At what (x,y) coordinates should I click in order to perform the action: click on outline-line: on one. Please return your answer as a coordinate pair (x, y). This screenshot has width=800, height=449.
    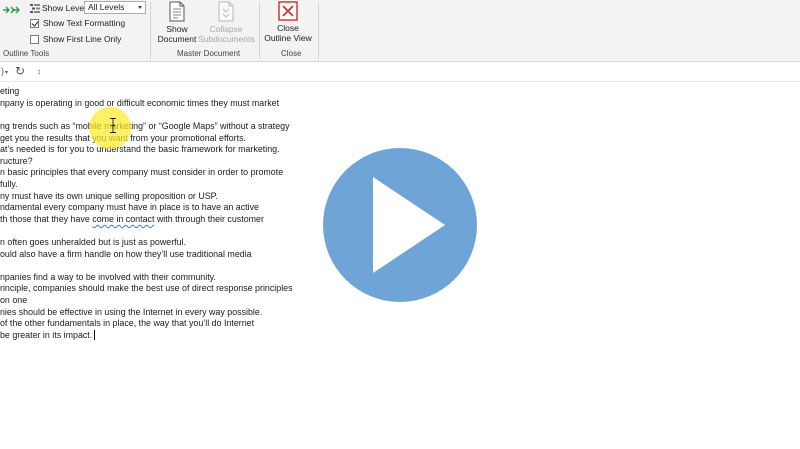
    Looking at the image, I should click on (14, 300).